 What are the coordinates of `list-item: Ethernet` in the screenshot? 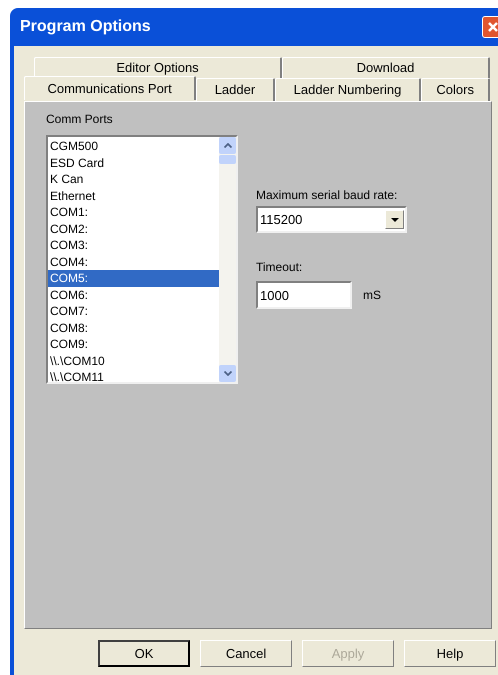 It's located at (133, 196).